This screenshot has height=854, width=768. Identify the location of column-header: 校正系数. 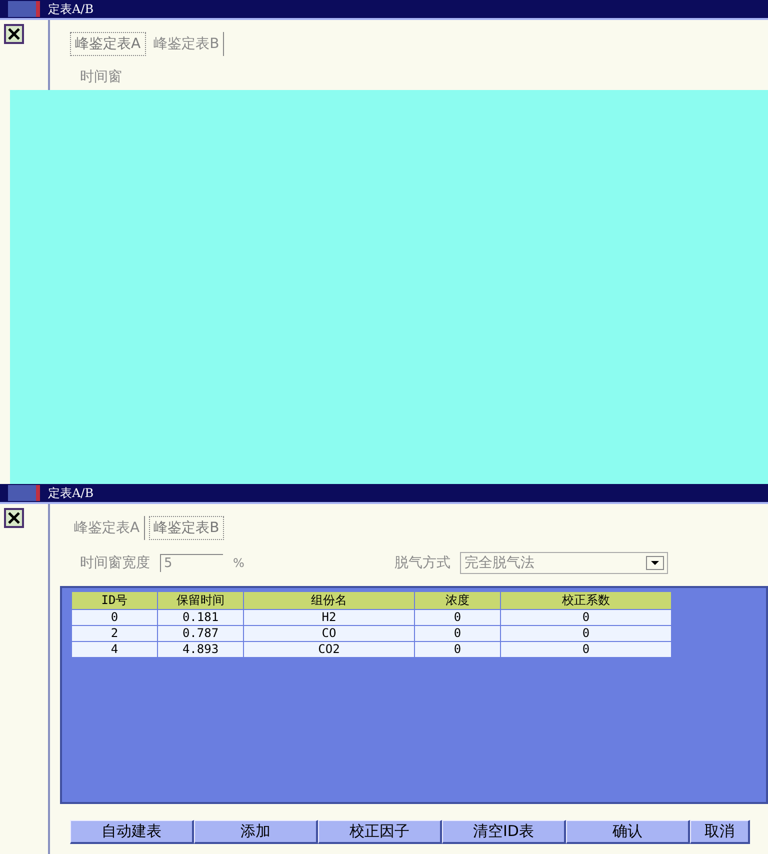
(586, 600).